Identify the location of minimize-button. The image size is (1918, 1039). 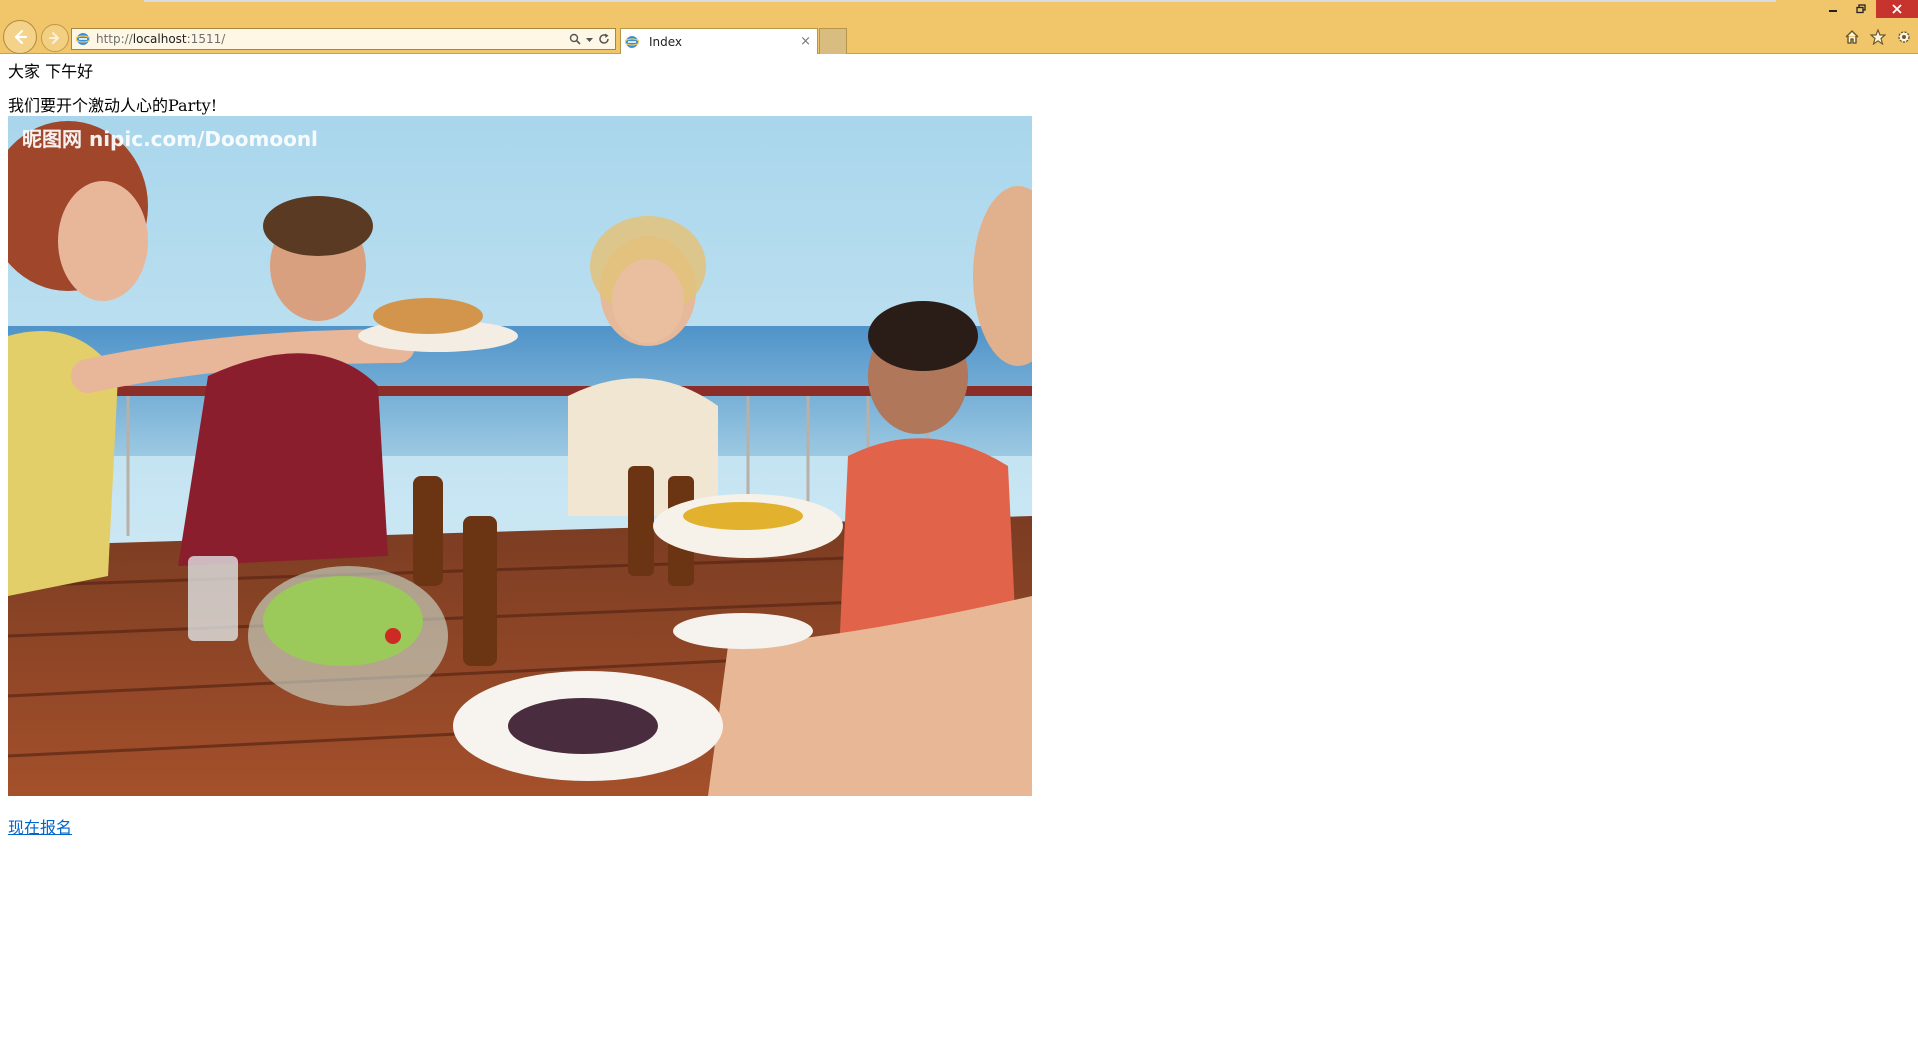
(1833, 9).